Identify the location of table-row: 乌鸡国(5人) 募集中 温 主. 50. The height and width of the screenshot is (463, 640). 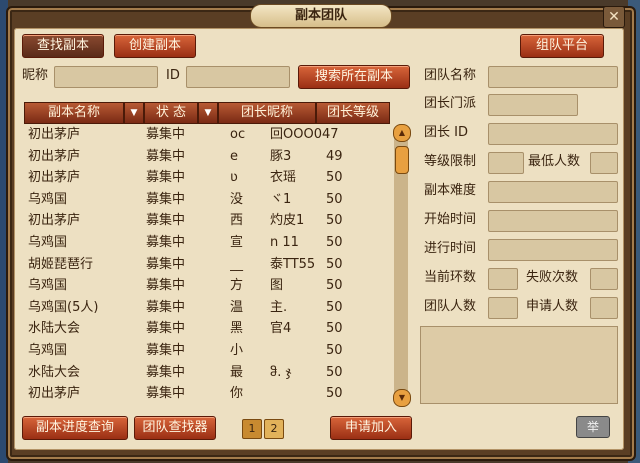
(207, 308).